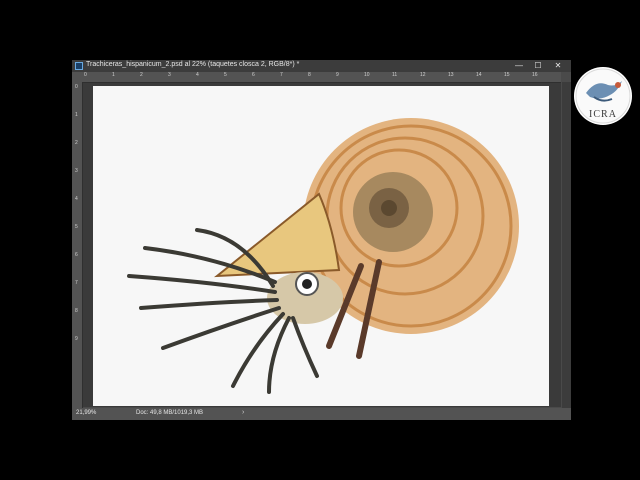  Describe the element at coordinates (519, 66) in the screenshot. I see `minimize-button: —` at that location.